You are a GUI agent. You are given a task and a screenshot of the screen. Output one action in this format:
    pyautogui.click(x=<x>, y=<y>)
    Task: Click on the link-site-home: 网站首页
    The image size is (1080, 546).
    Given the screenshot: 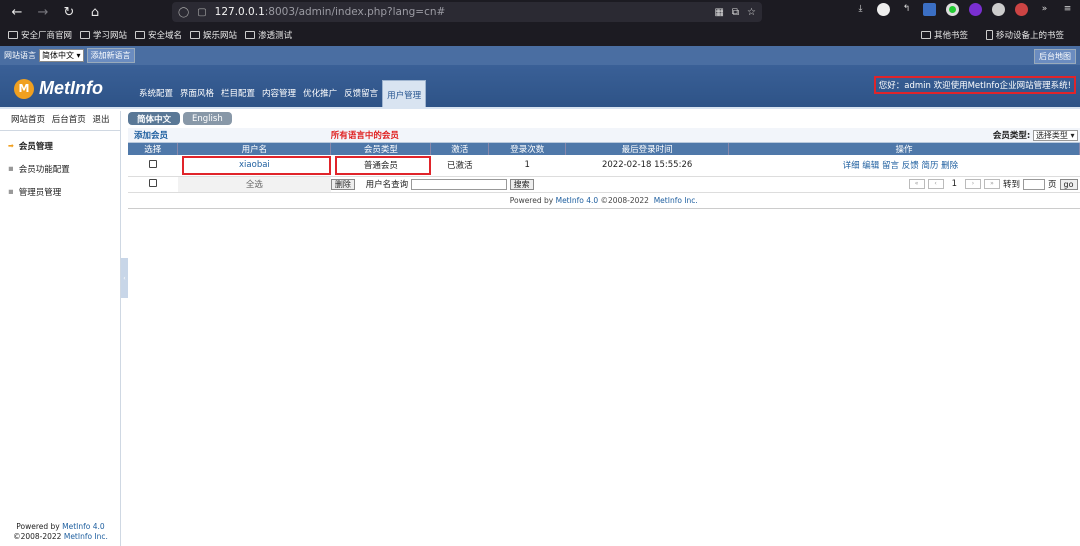 What is the action you would take?
    pyautogui.click(x=28, y=120)
    